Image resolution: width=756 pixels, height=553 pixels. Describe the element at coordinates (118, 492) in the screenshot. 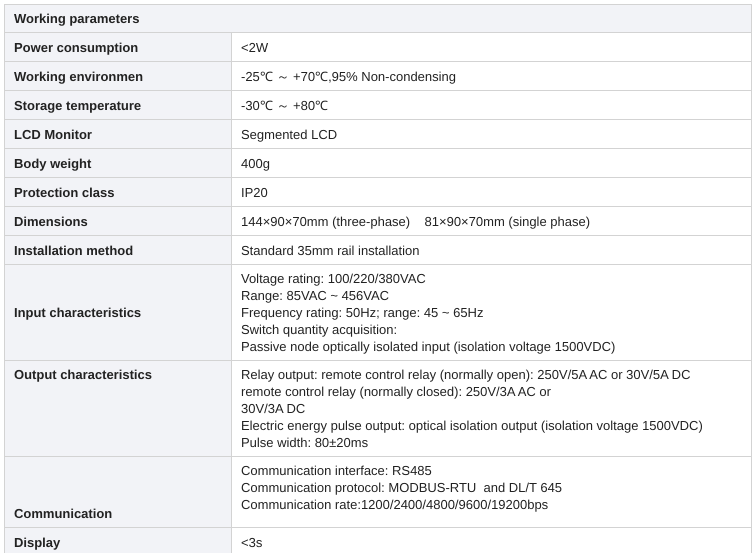

I see `parameter-name: Communication` at that location.